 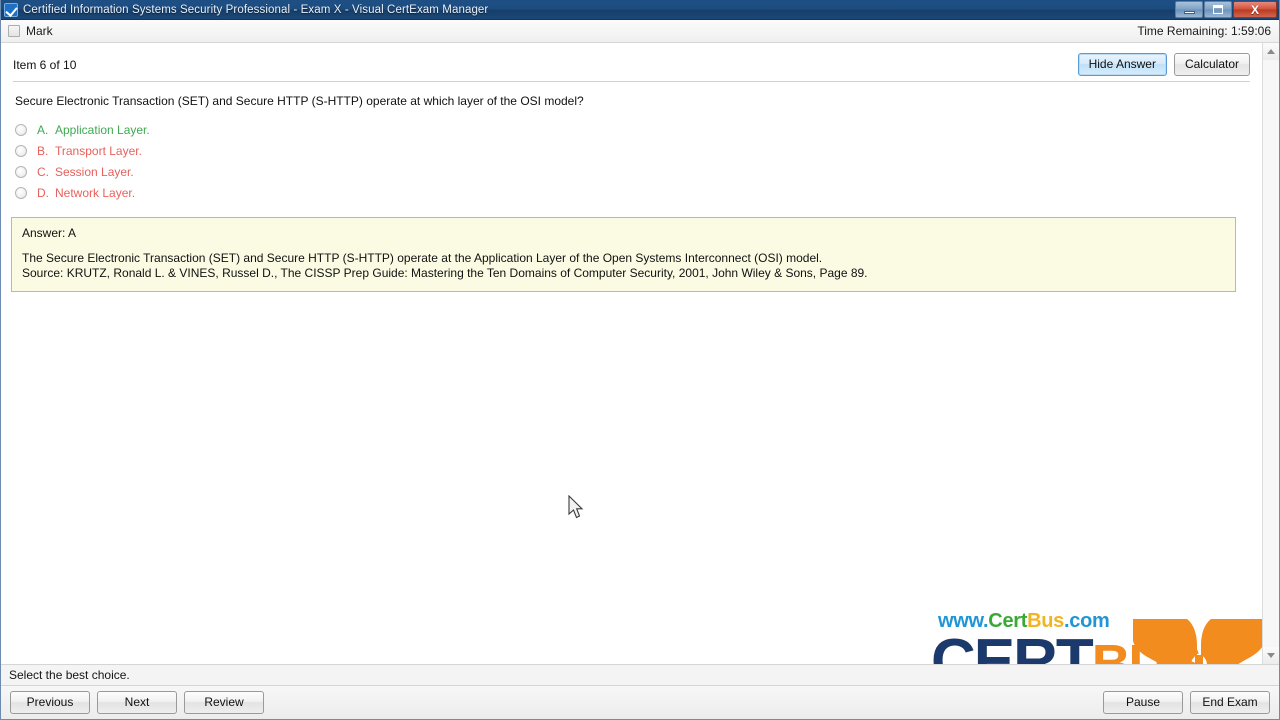 I want to click on minimize-icon, so click(x=1189, y=12).